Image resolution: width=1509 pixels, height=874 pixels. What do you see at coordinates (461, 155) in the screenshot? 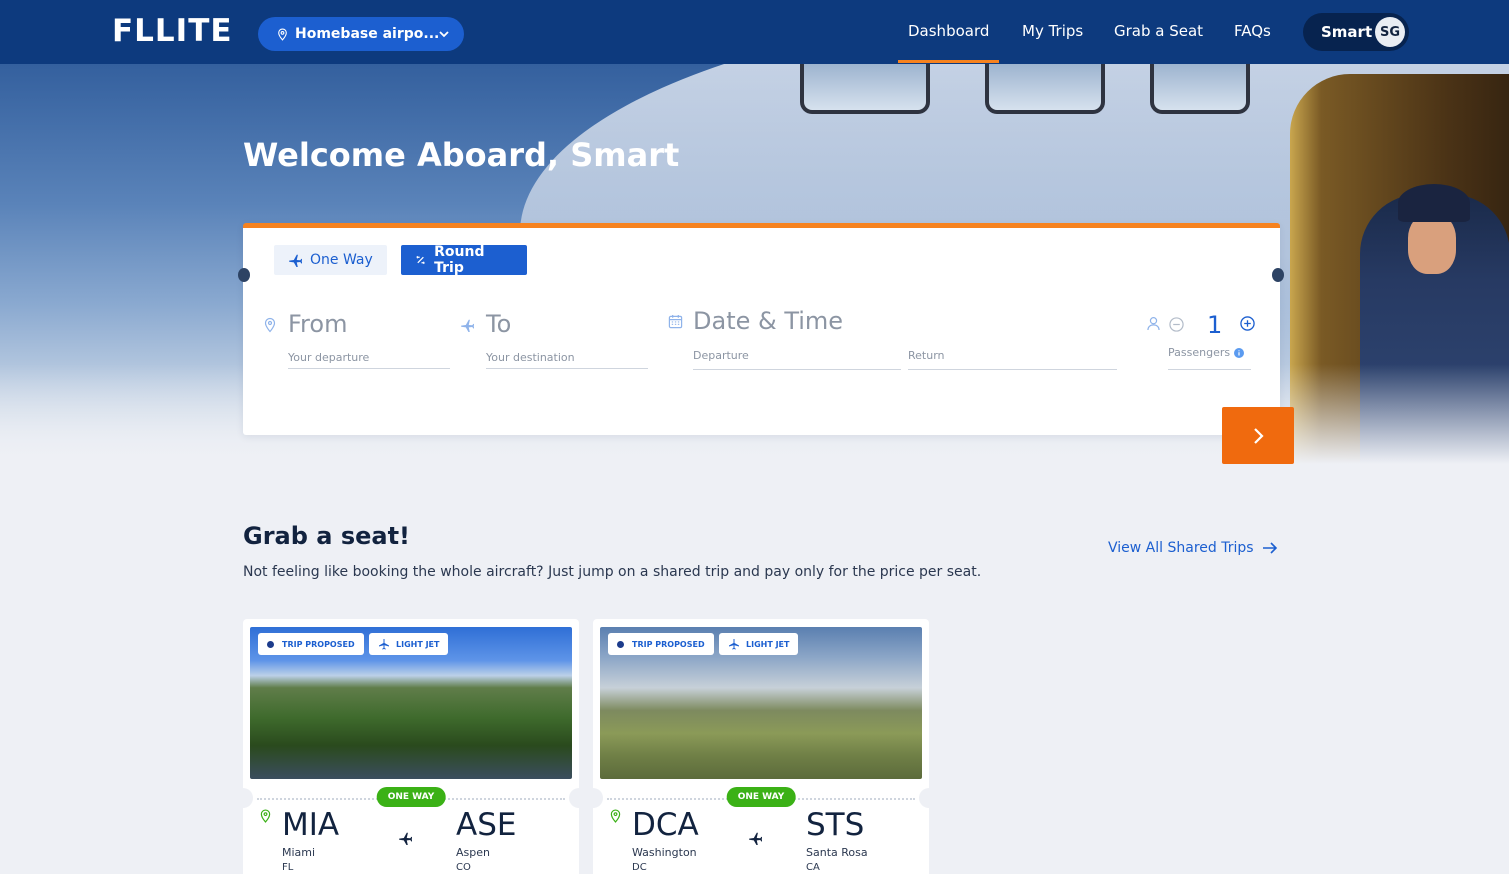
I see `welcome-heading: Welcome Aboard, Smart` at bounding box center [461, 155].